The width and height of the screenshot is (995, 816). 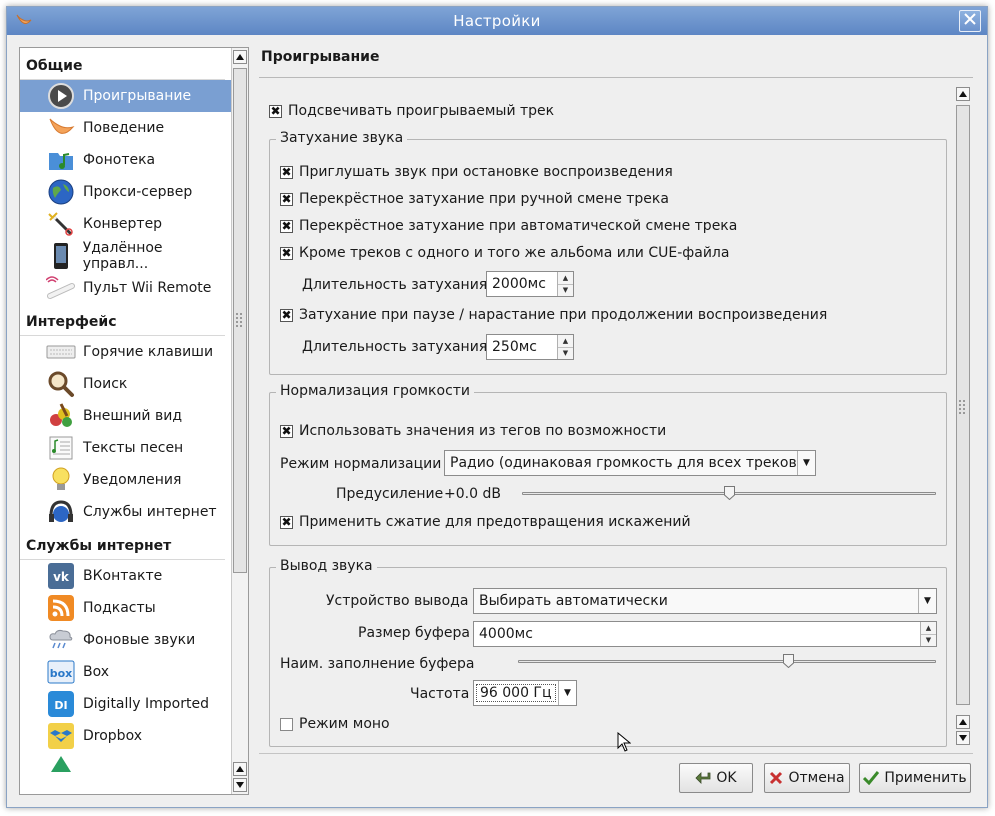 I want to click on preamp-slider, so click(x=729, y=493).